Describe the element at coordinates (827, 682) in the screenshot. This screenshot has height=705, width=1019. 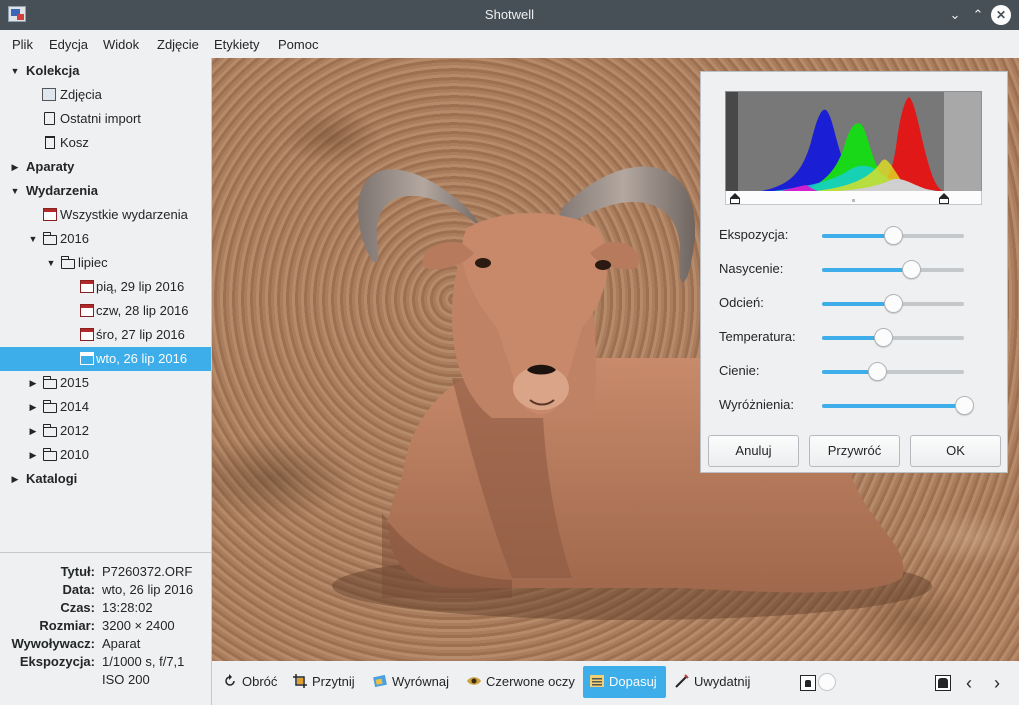
I see `zoom-slider-handle` at that location.